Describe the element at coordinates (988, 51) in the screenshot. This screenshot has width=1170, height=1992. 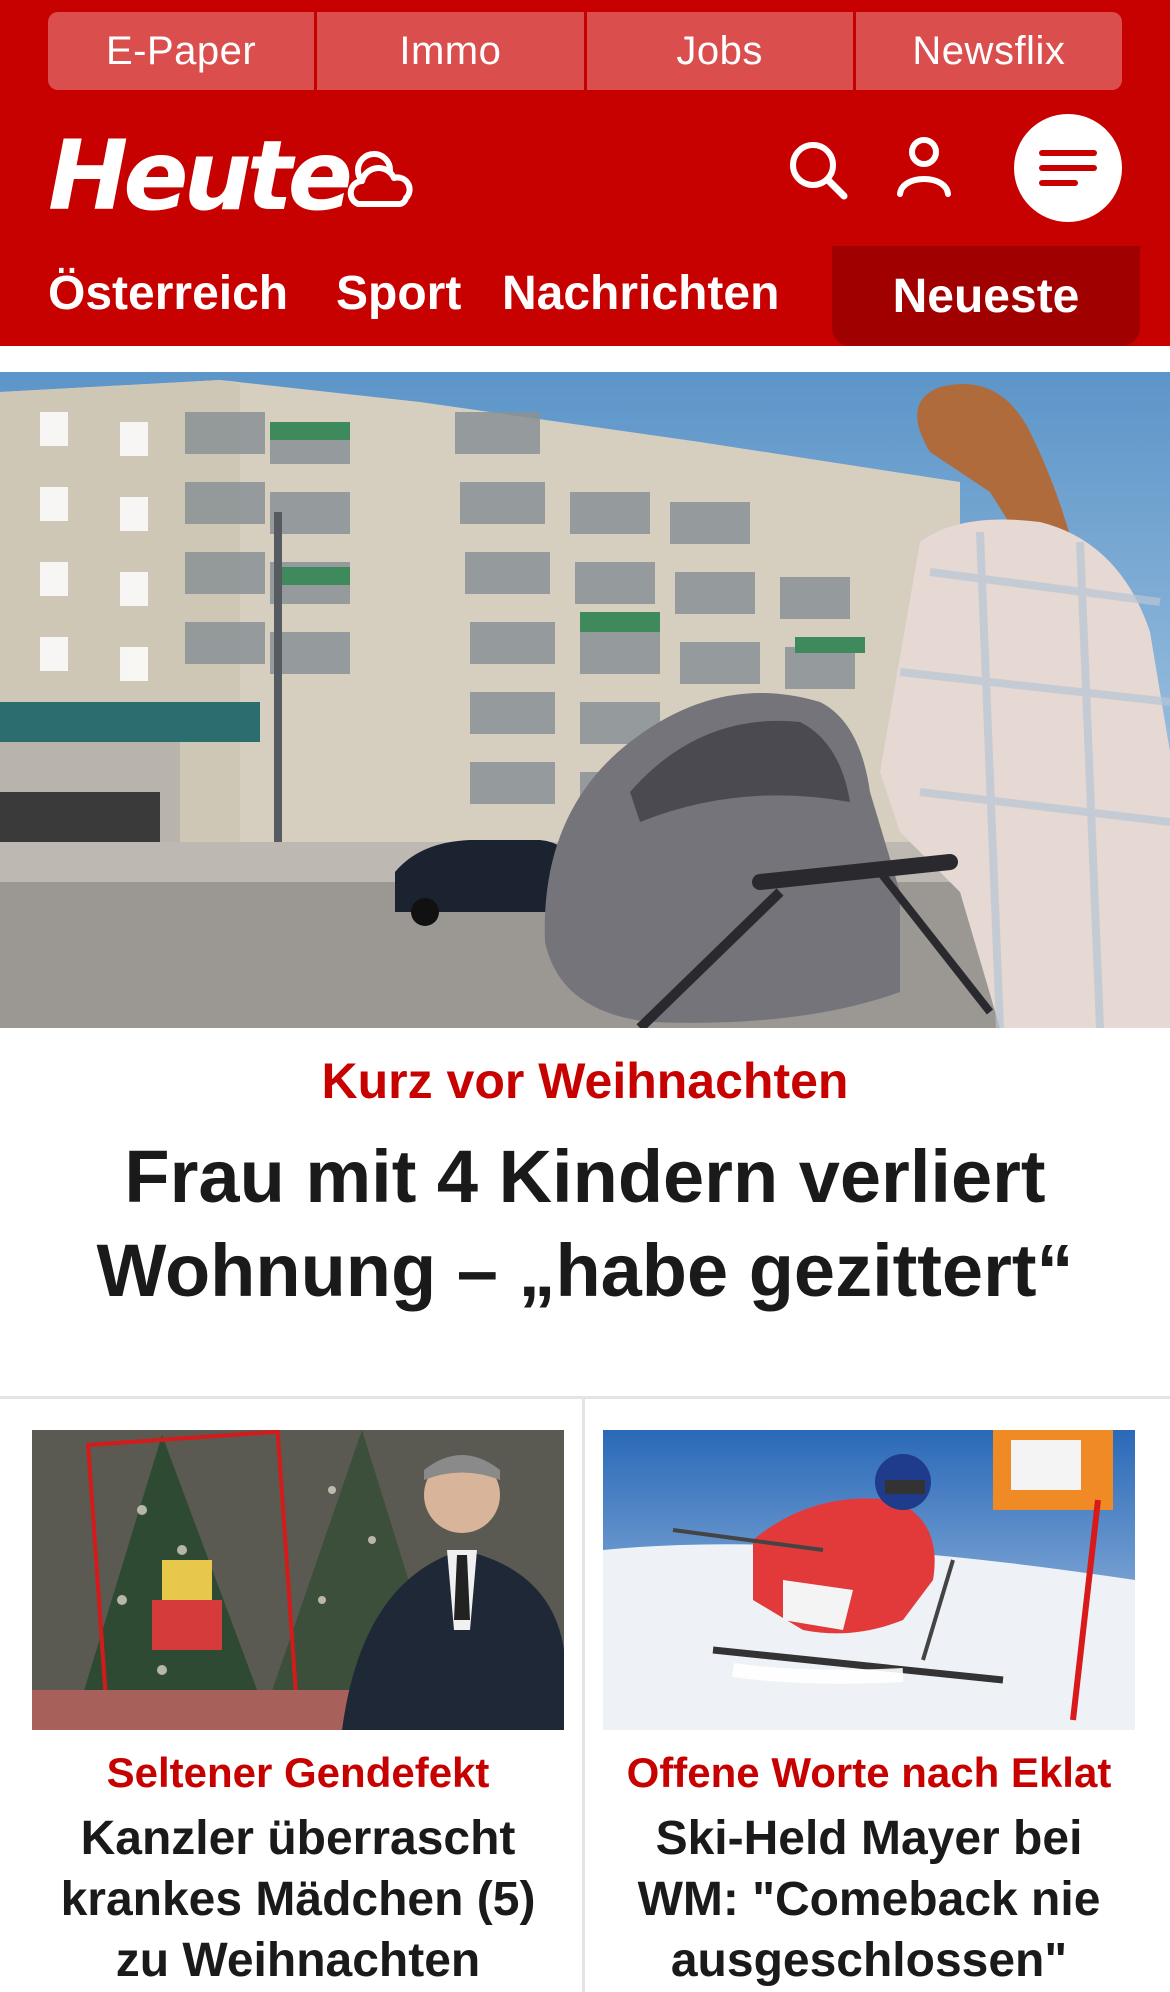
I see `top-link-newsflix: Newsflix` at that location.